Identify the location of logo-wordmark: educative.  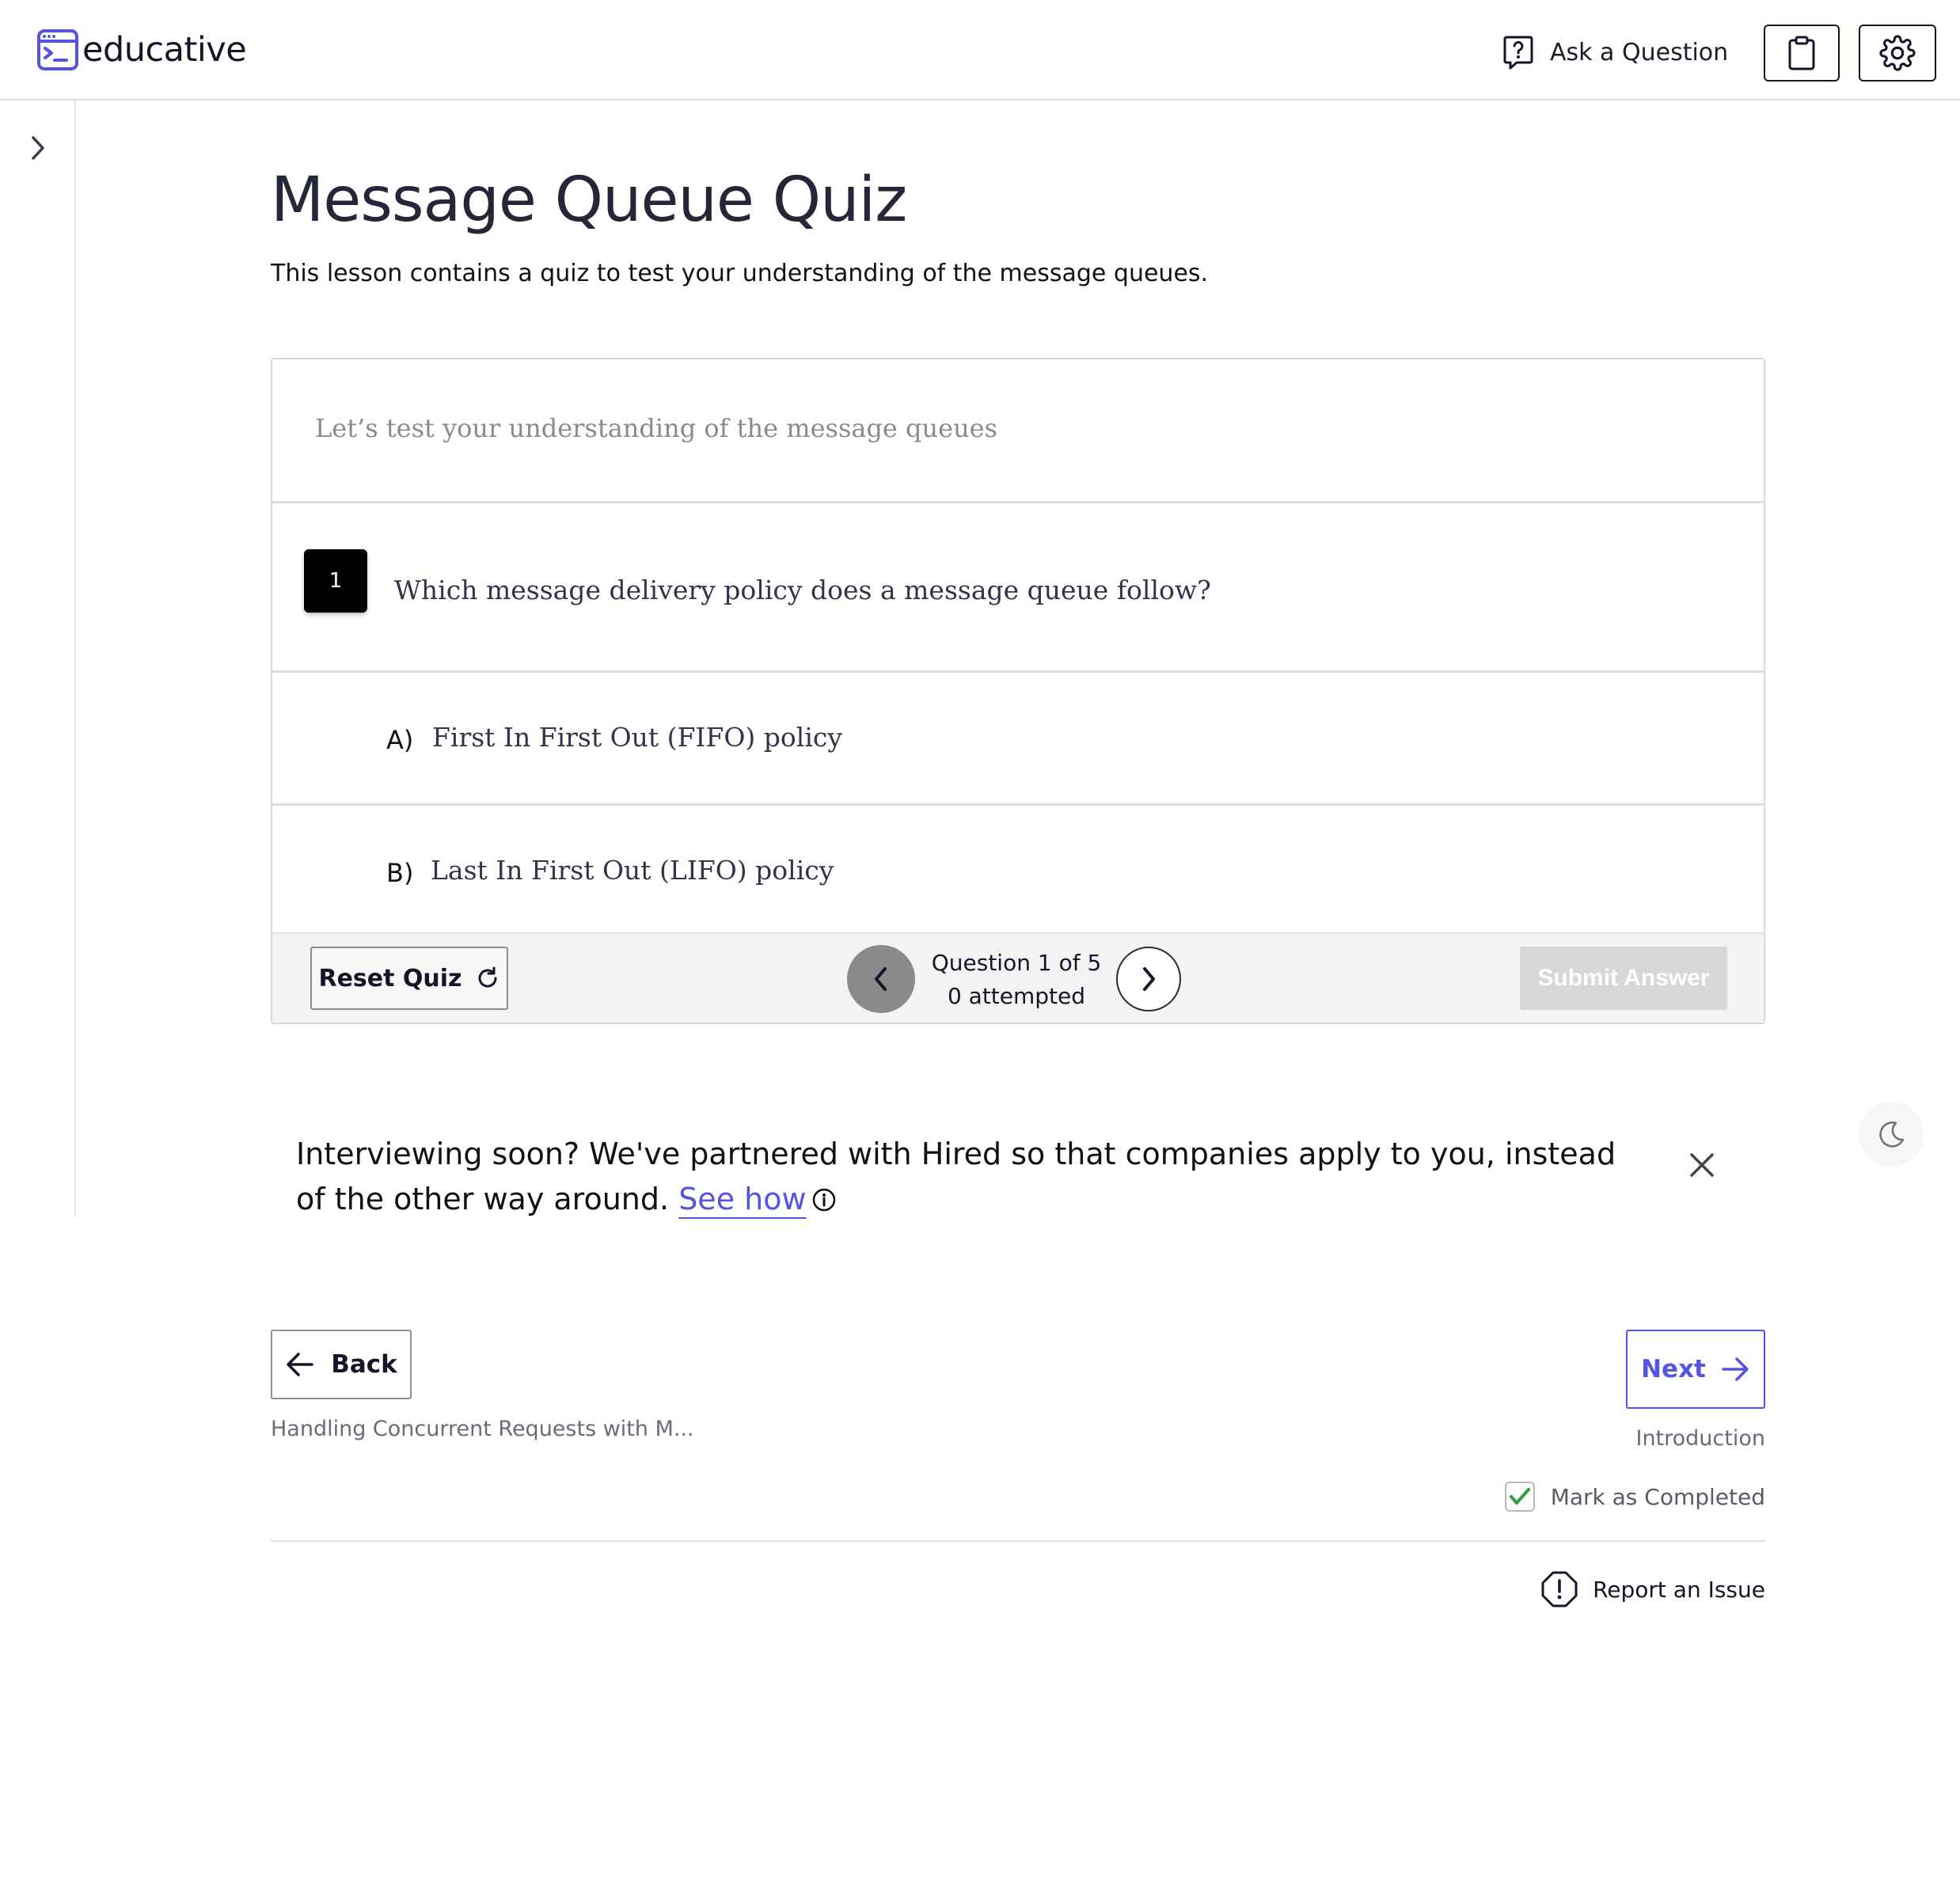
(164, 50).